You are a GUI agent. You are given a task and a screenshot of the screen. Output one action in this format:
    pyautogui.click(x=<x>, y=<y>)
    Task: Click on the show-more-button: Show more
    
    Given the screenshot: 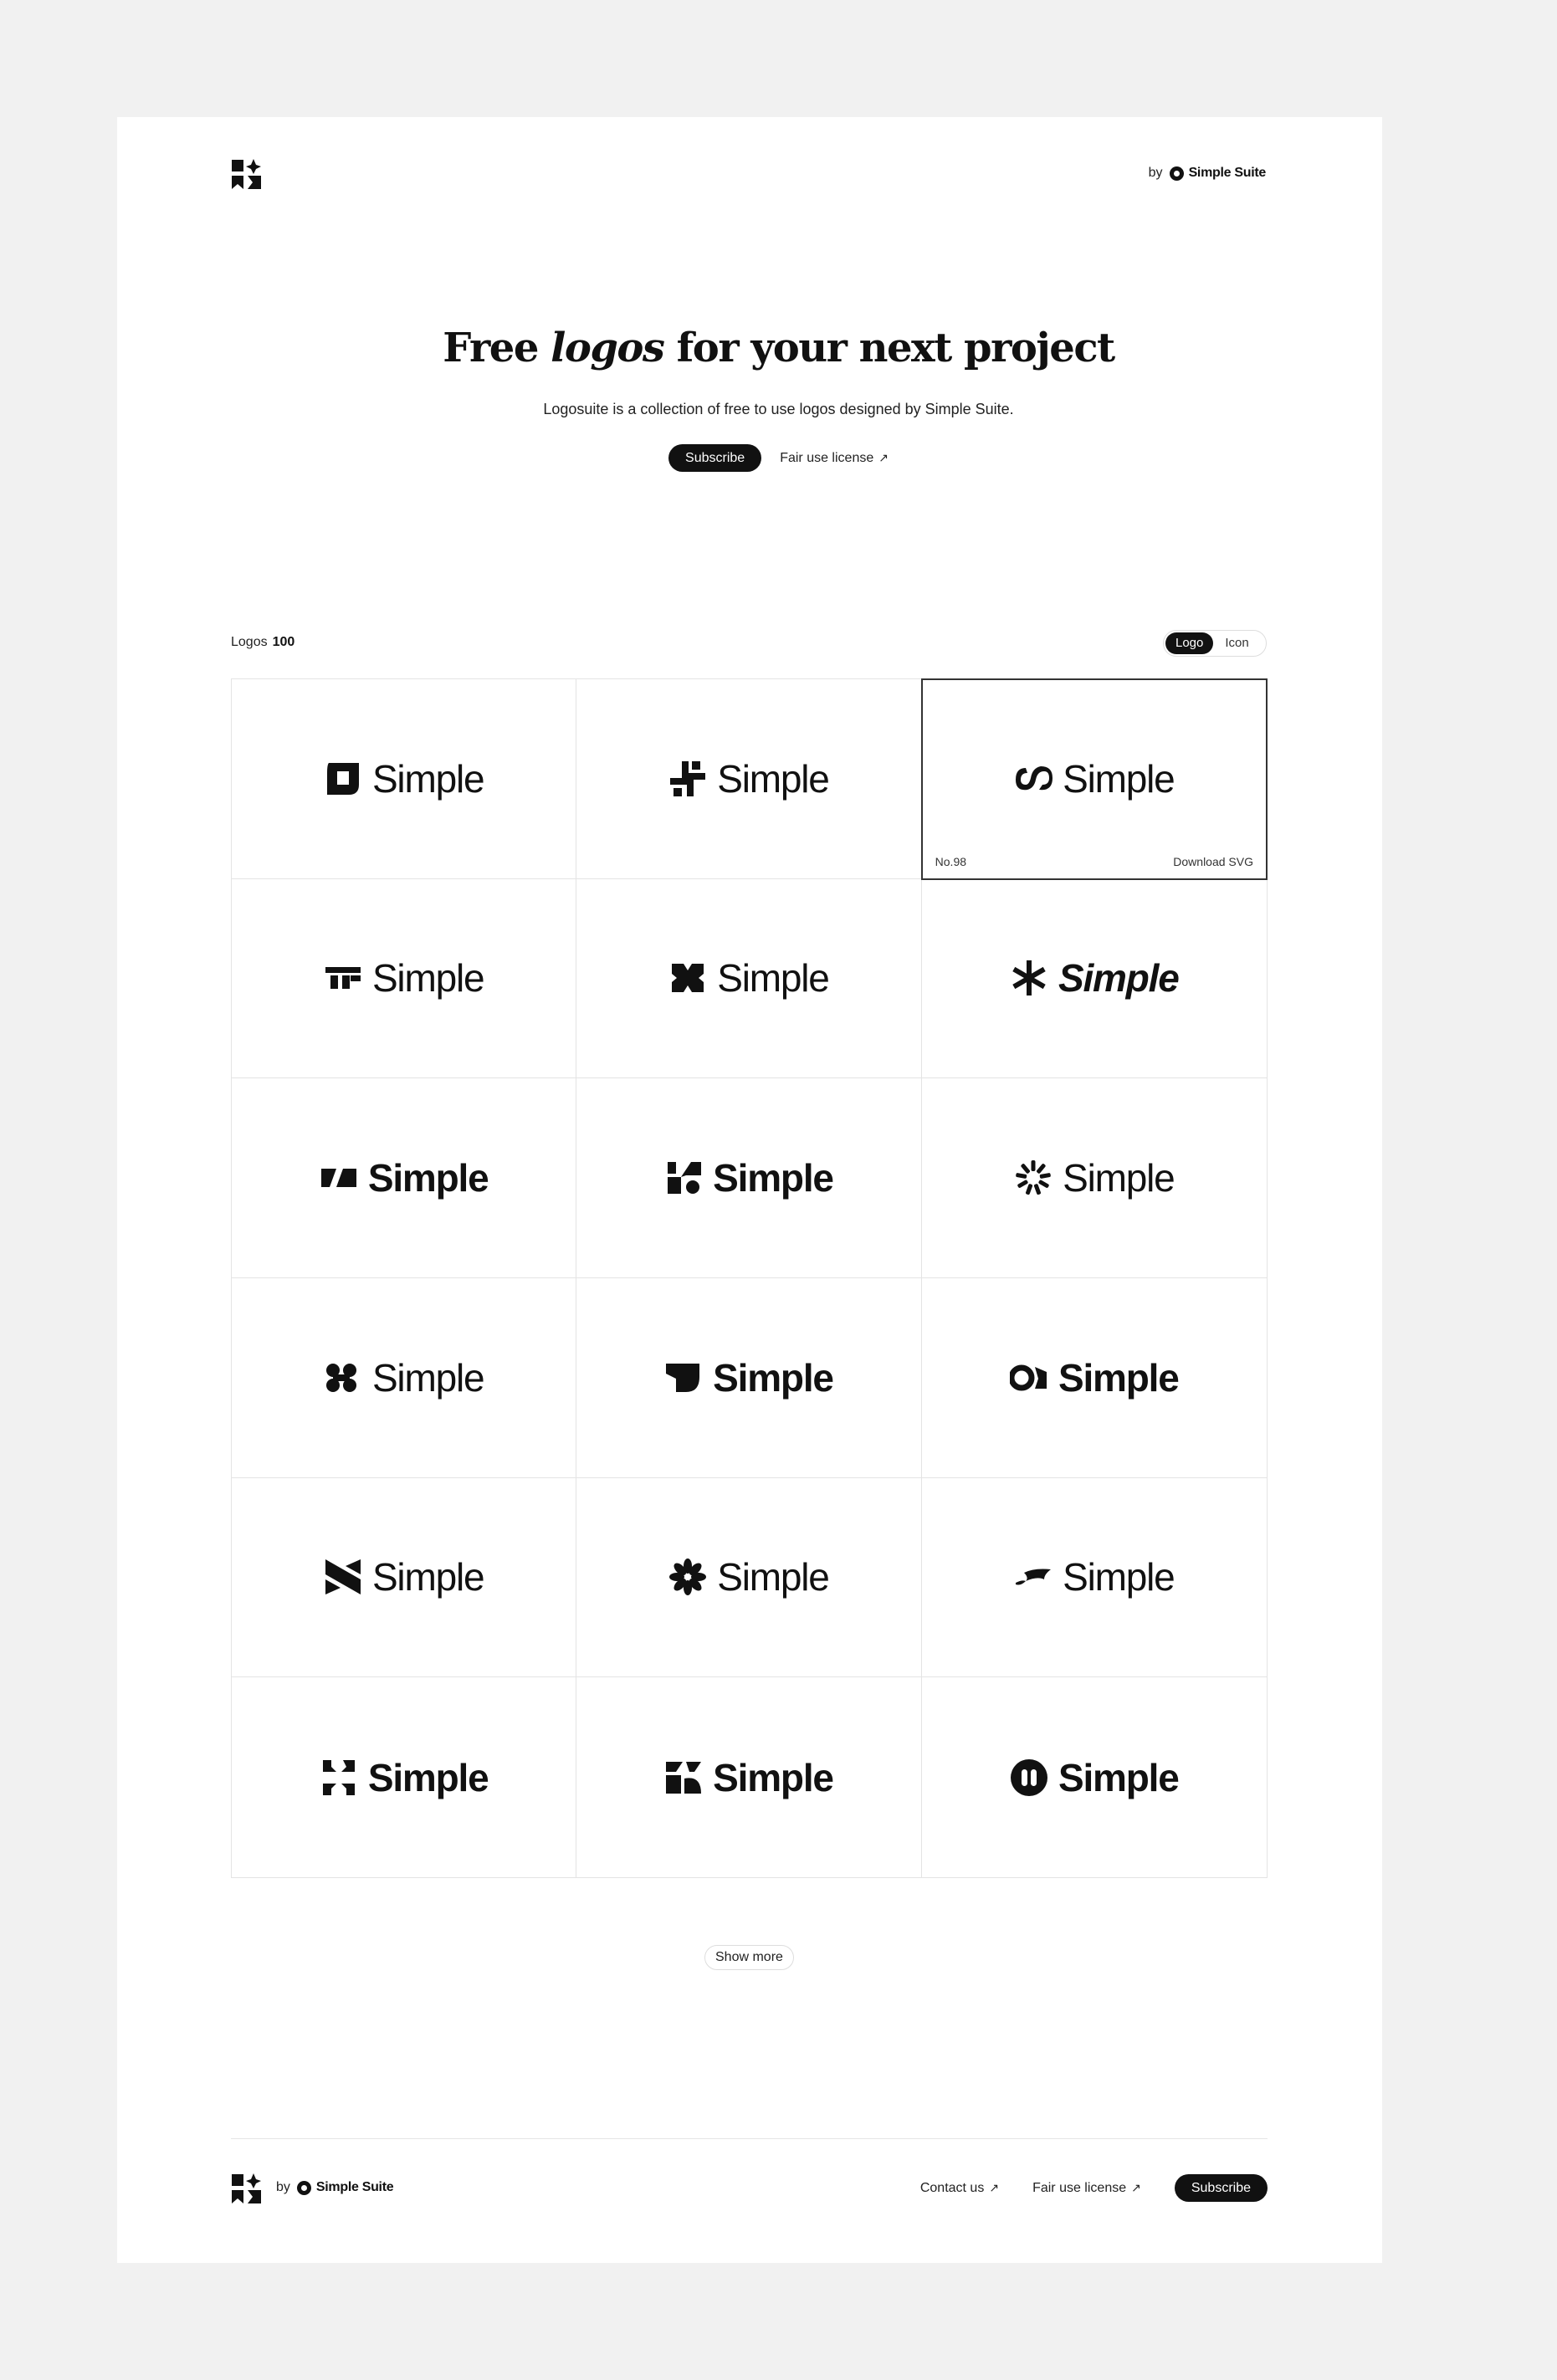 What is the action you would take?
    pyautogui.click(x=749, y=1957)
    